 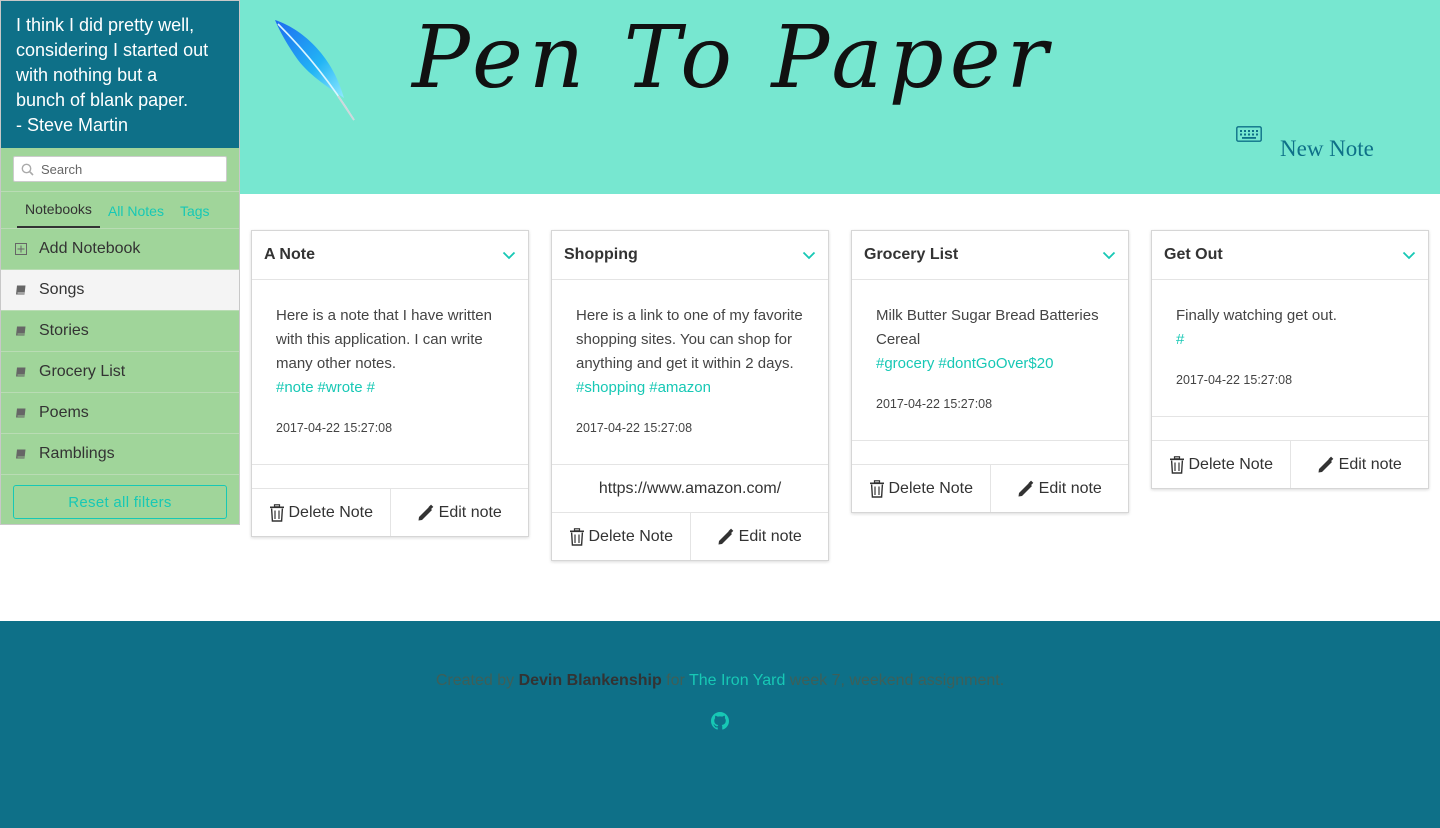 What do you see at coordinates (1193, 254) in the screenshot?
I see `note-title: Get Out` at bounding box center [1193, 254].